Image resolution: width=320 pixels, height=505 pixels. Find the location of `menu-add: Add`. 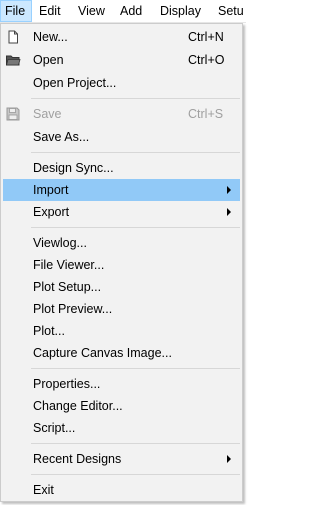

menu-add: Add is located at coordinates (131, 11).